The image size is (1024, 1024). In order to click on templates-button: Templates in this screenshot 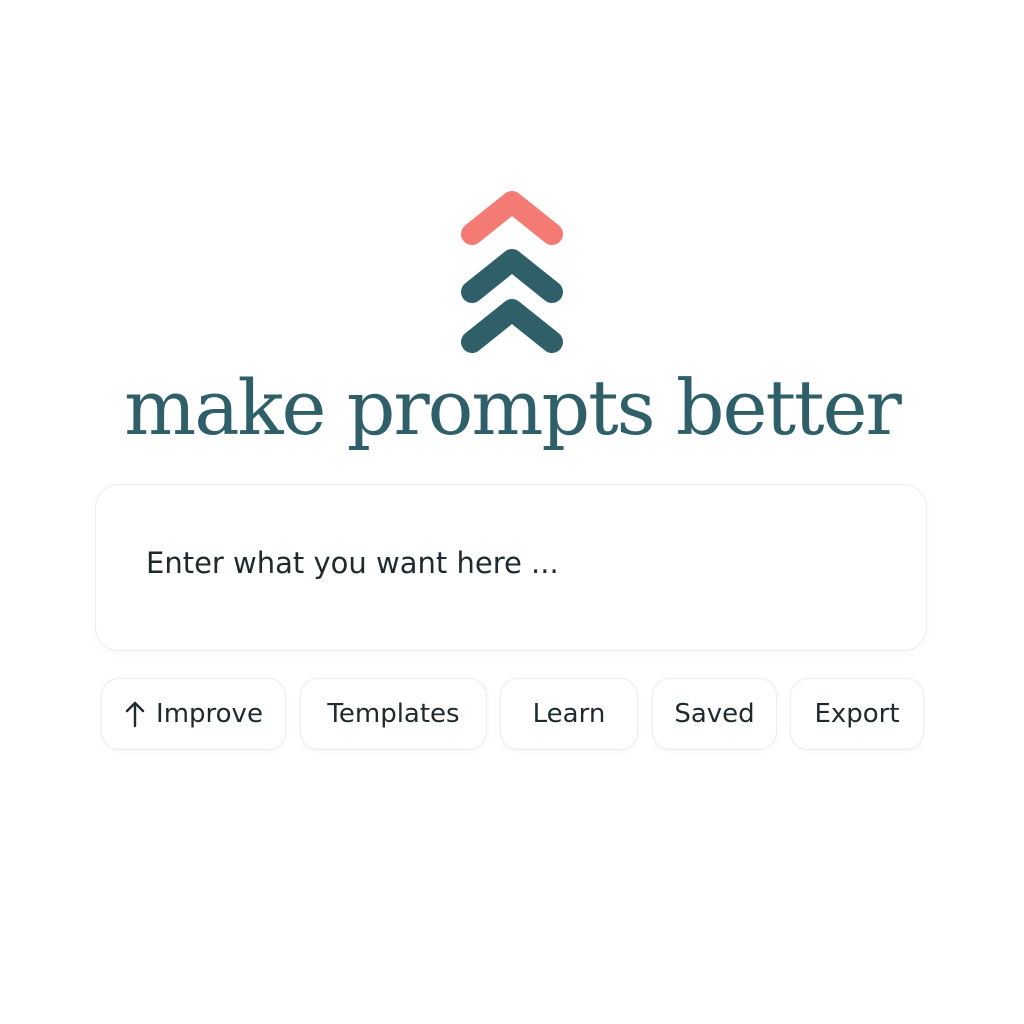, I will do `click(393, 714)`.